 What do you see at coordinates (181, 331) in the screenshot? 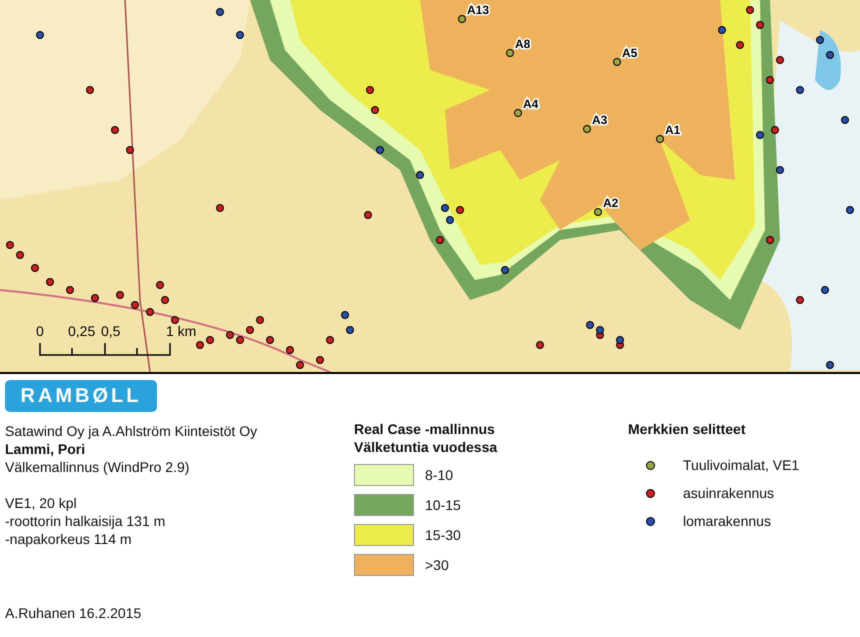
I see `scale-label: 1 km` at bounding box center [181, 331].